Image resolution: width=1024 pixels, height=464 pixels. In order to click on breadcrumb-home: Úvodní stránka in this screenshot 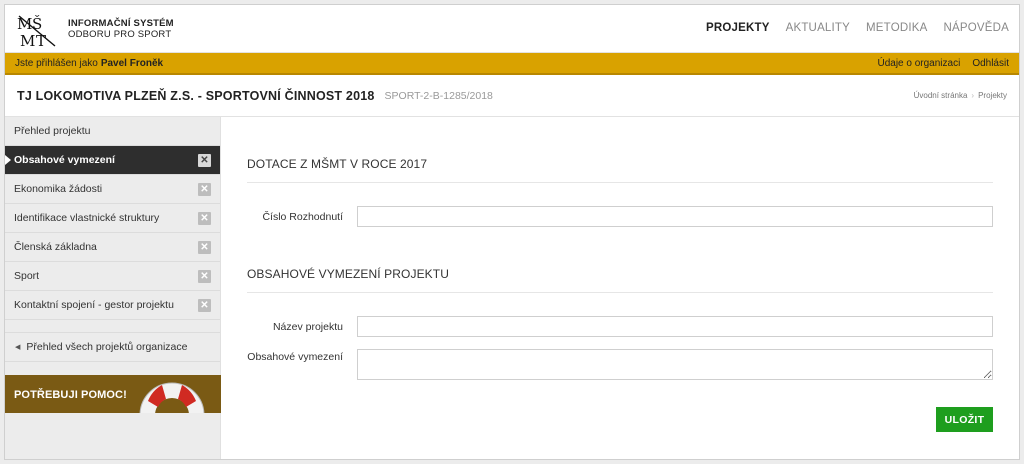, I will do `click(941, 95)`.